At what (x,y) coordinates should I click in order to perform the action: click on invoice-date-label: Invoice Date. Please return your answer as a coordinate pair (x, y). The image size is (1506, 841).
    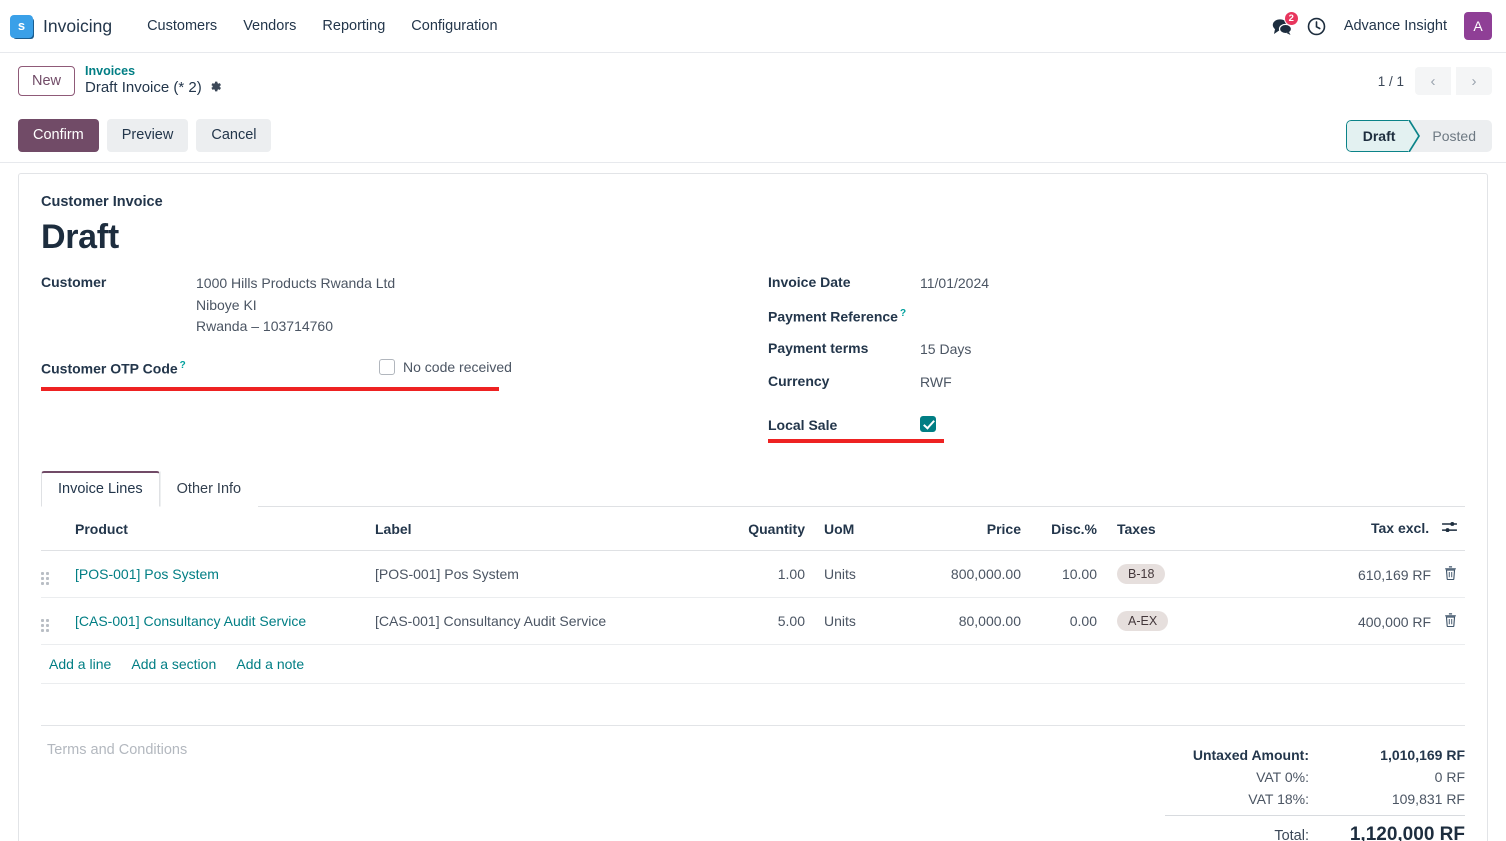
    Looking at the image, I should click on (809, 282).